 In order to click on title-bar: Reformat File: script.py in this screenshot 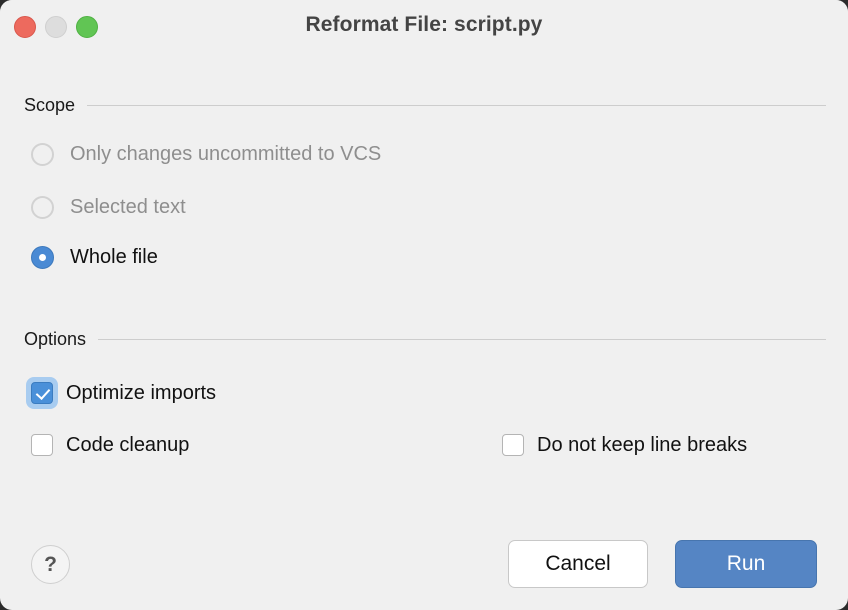, I will do `click(424, 28)`.